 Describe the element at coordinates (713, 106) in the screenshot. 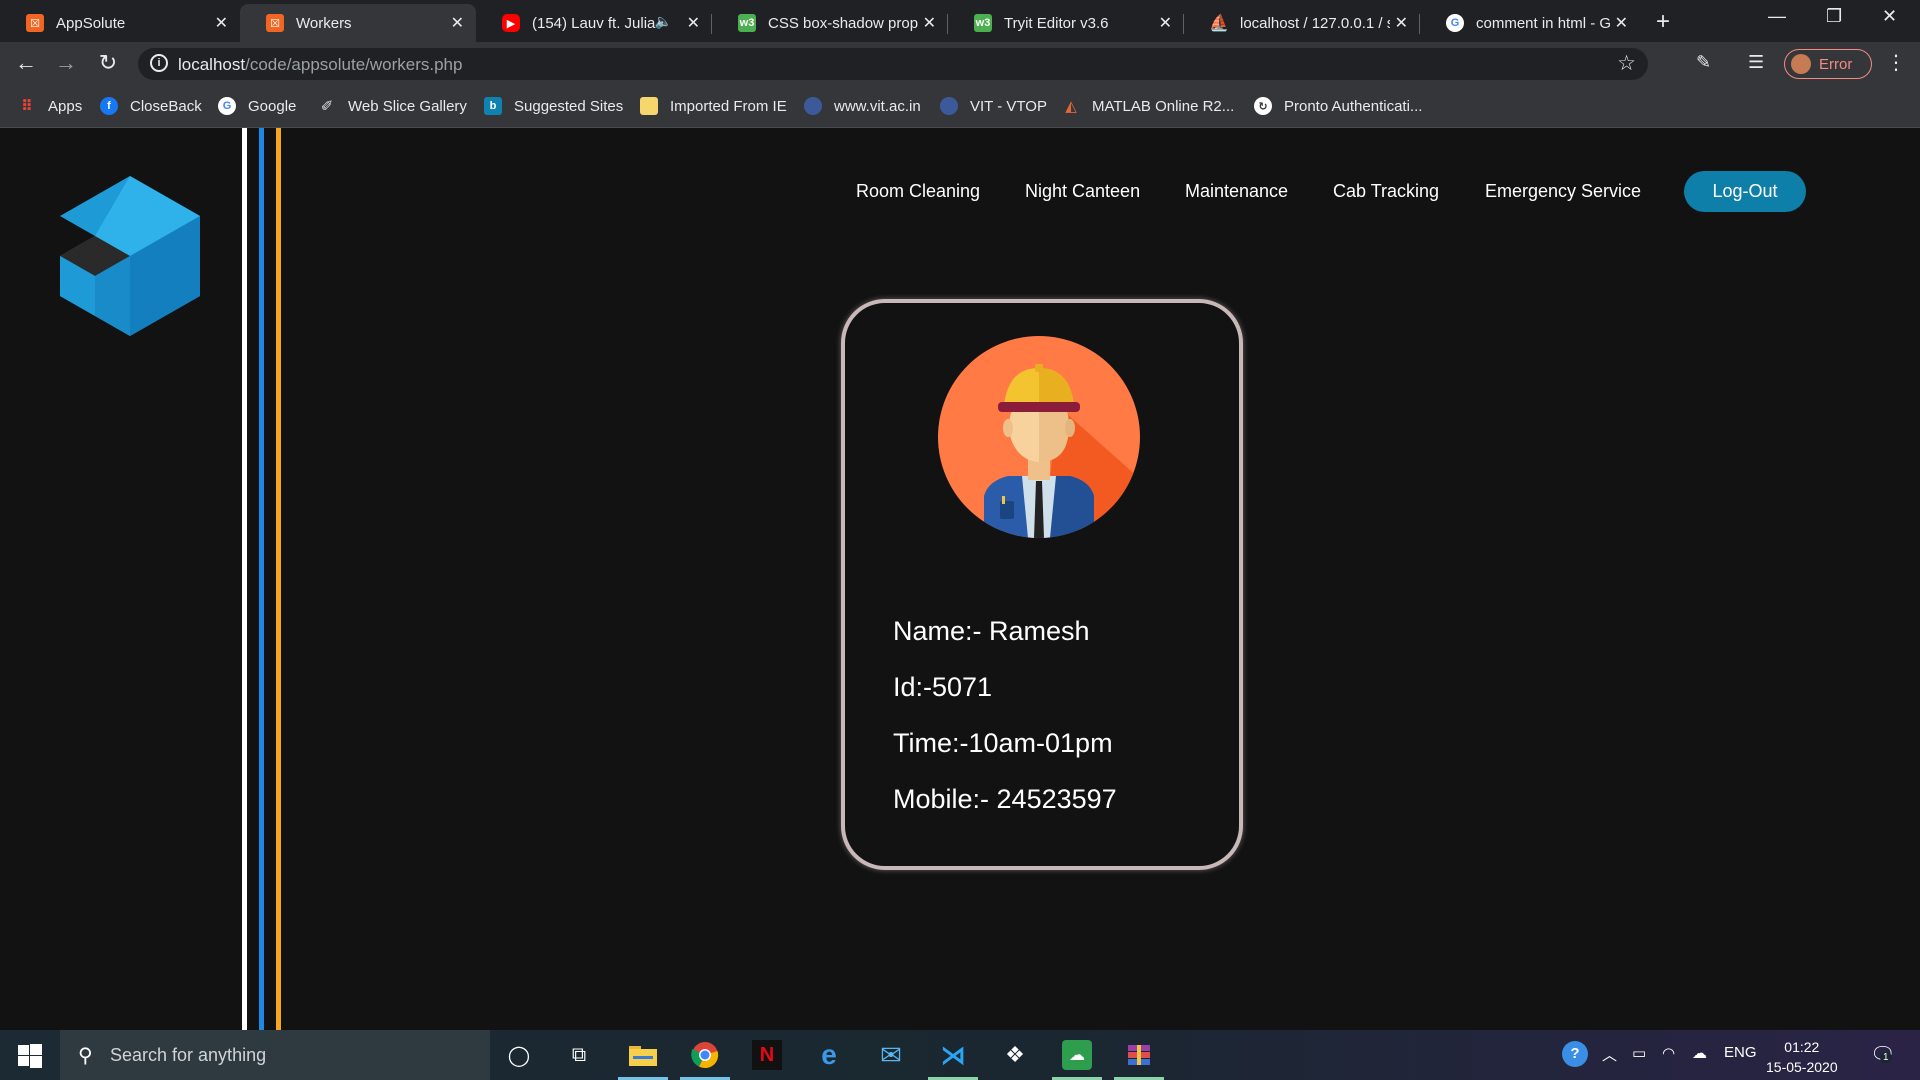

I see `bookmark-imported-from-ie: Imported From IE` at that location.